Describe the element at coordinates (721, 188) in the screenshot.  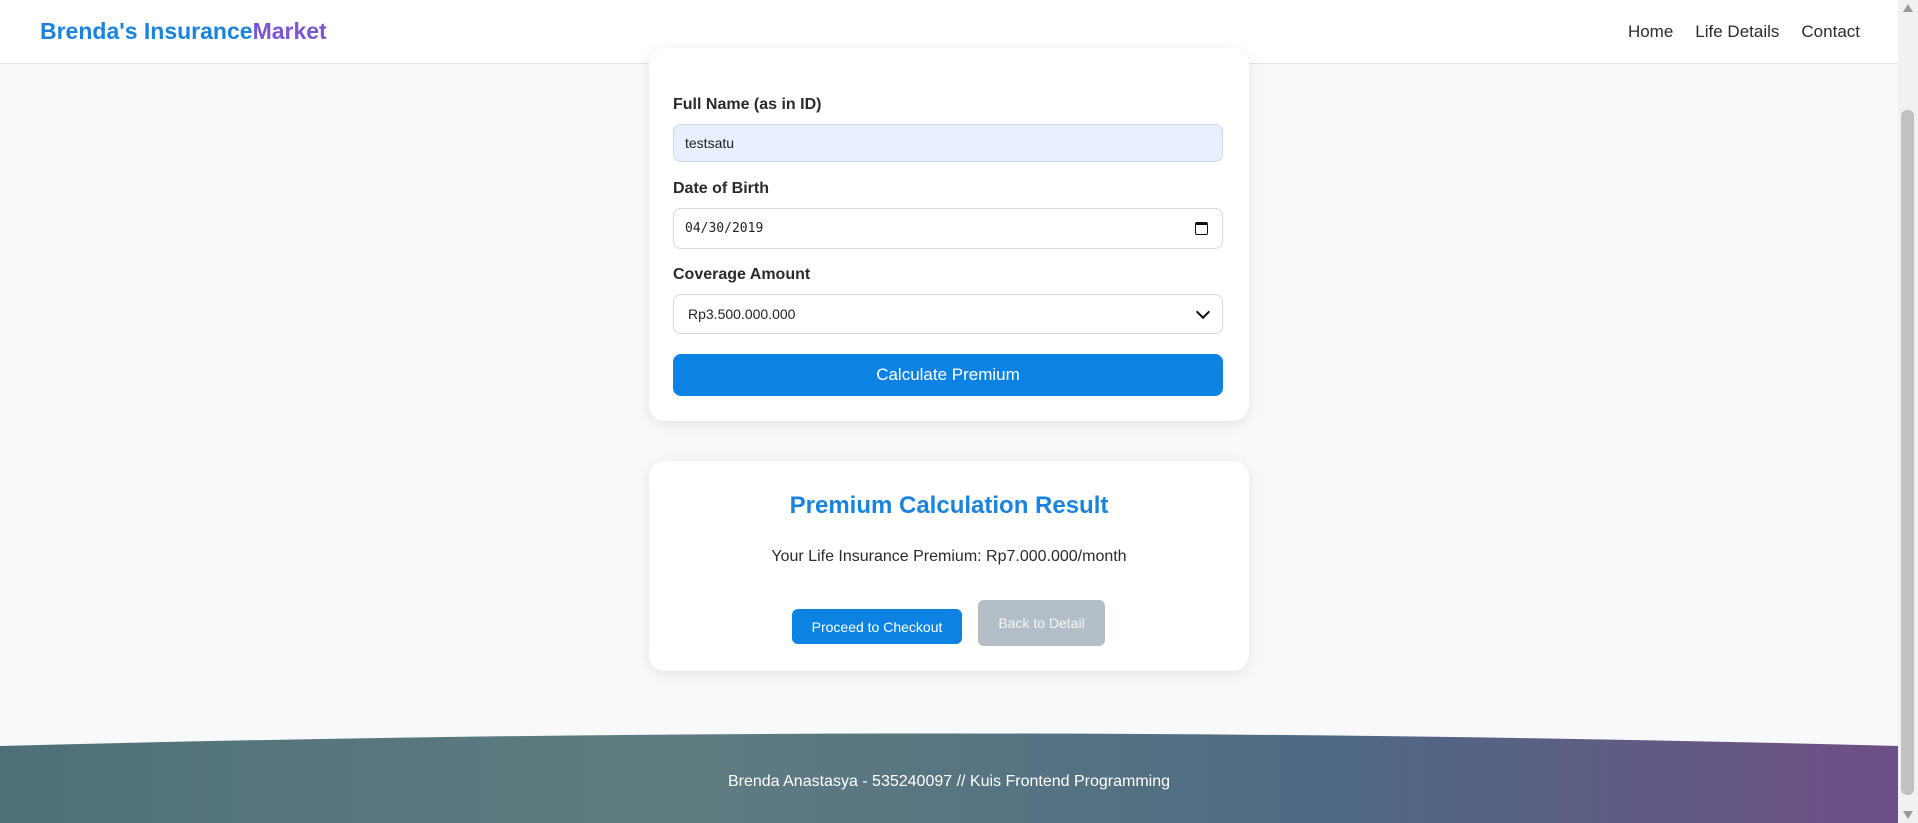
I see `date-of-birth-label: Date of Birth` at that location.